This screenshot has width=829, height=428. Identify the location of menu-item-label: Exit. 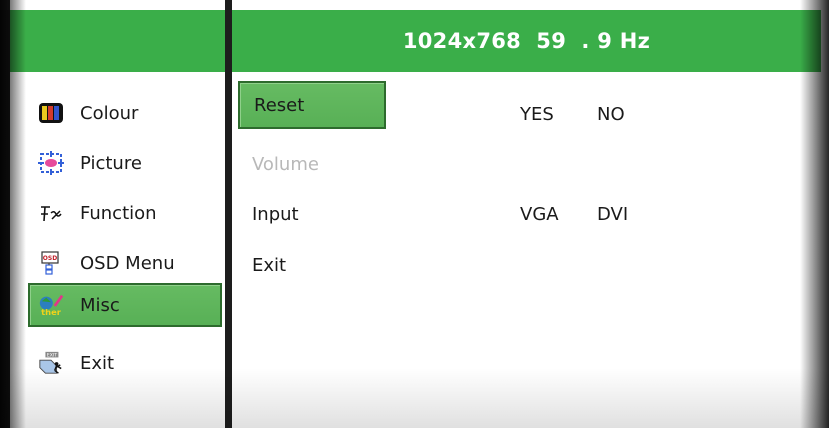
(97, 363).